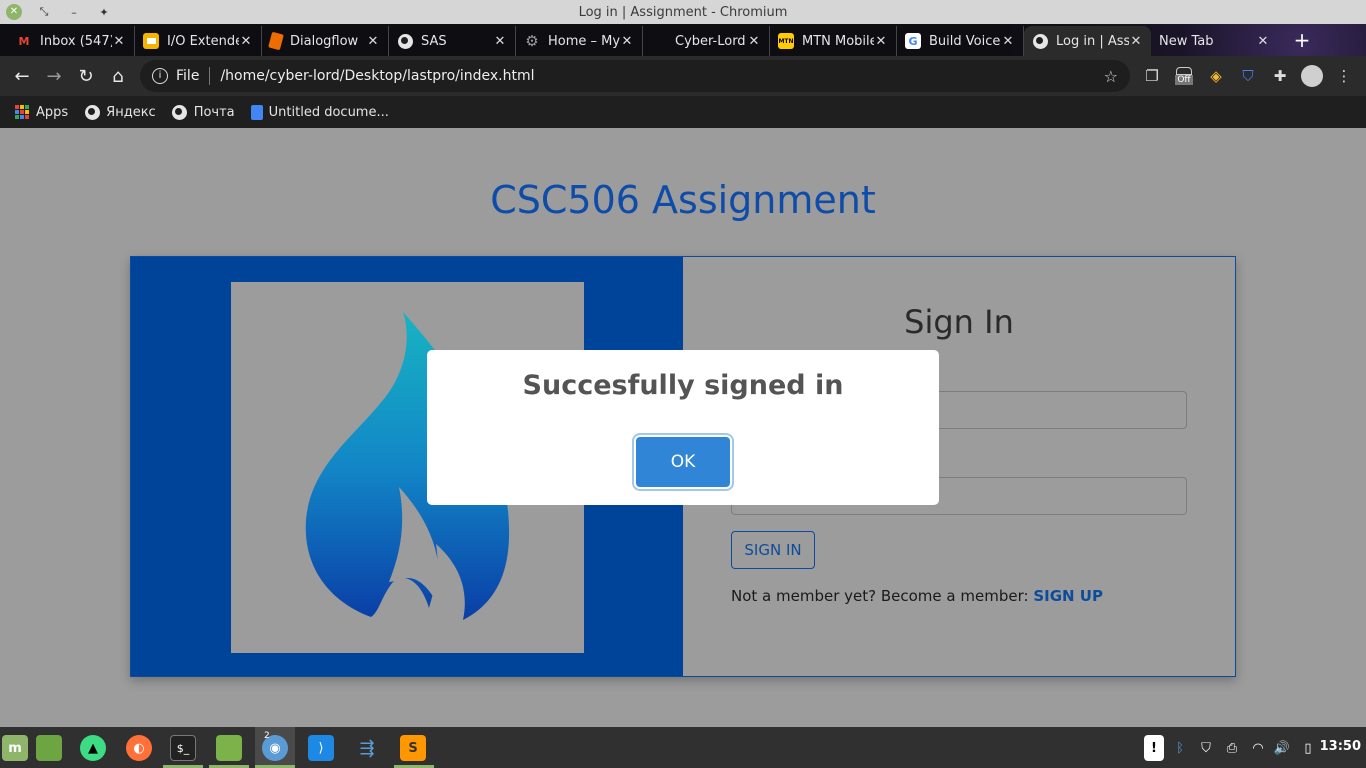 This screenshot has height=768, width=1366. I want to click on docs-icon, so click(256, 112).